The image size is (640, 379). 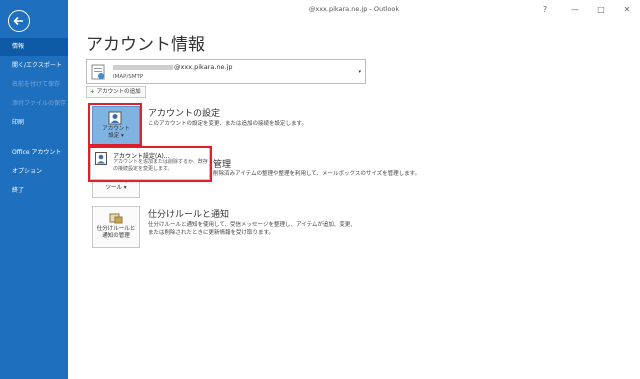 I want to click on rules-alerts-title: 仕分けルールと通知, so click(x=189, y=215).